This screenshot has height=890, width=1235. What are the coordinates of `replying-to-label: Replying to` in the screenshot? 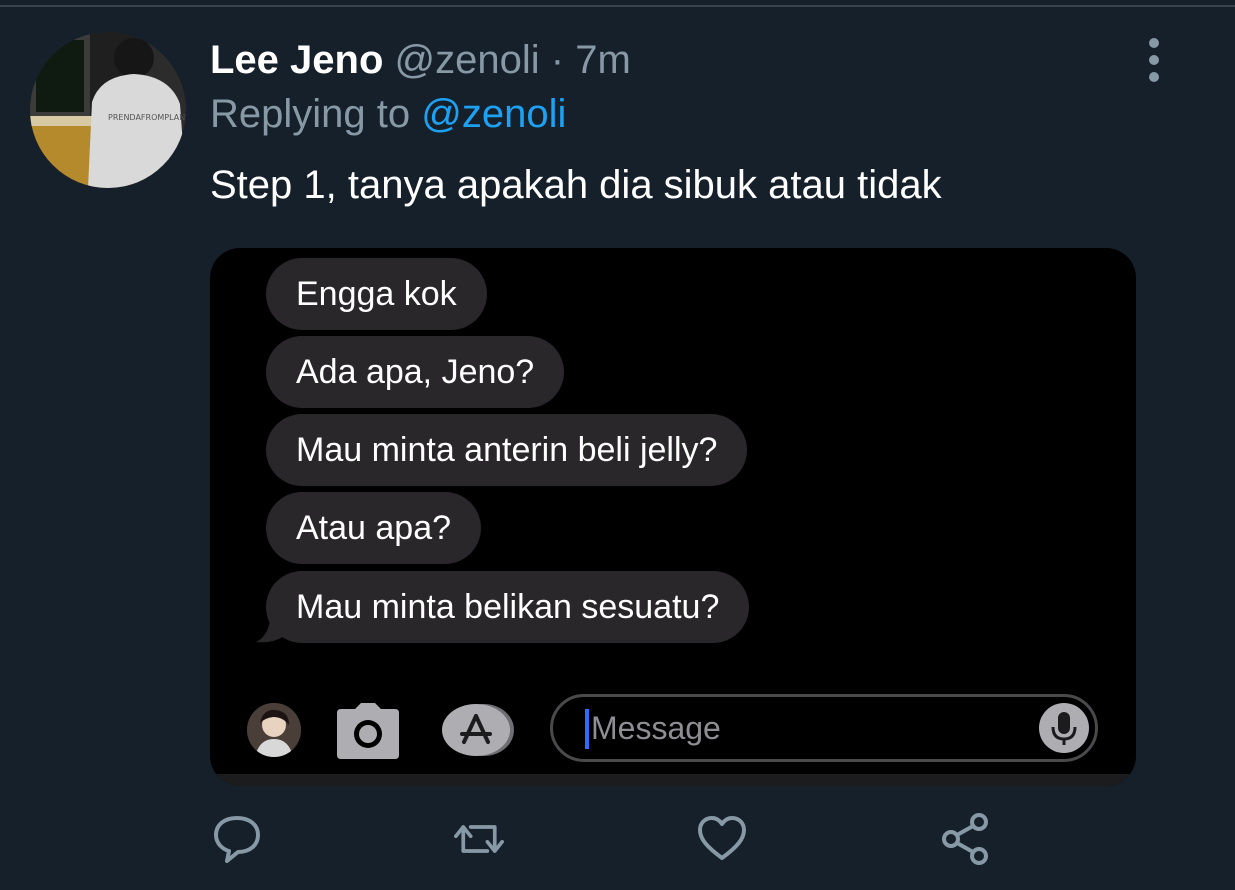 It's located at (316, 114).